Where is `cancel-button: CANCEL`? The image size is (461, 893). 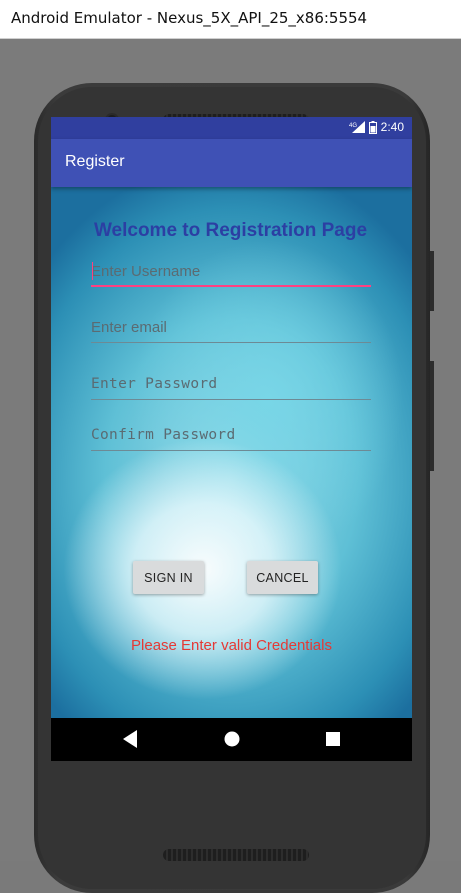 cancel-button: CANCEL is located at coordinates (282, 577).